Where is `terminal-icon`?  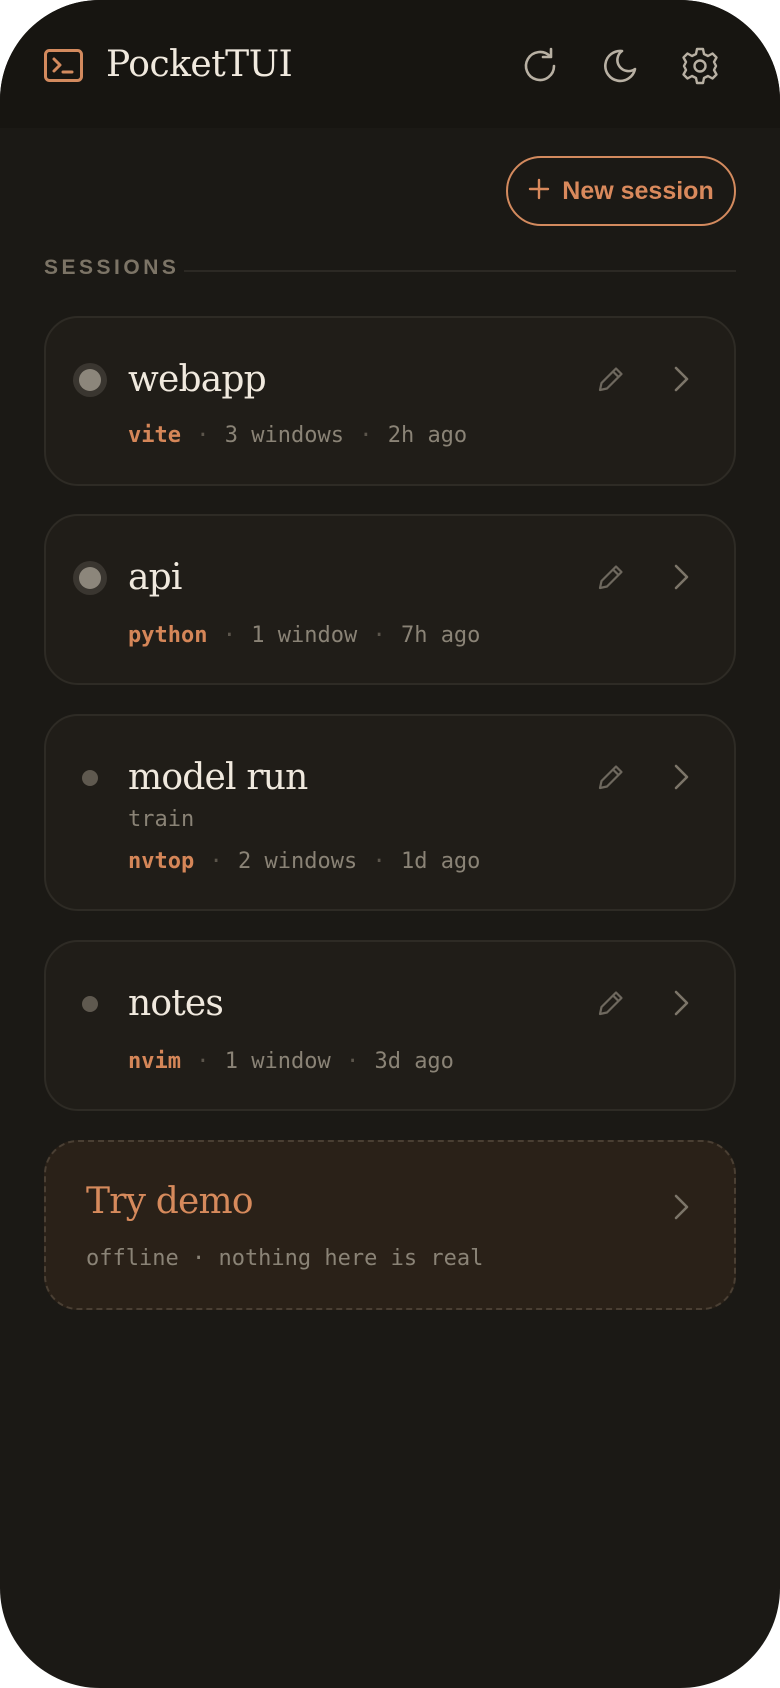 terminal-icon is located at coordinates (64, 66).